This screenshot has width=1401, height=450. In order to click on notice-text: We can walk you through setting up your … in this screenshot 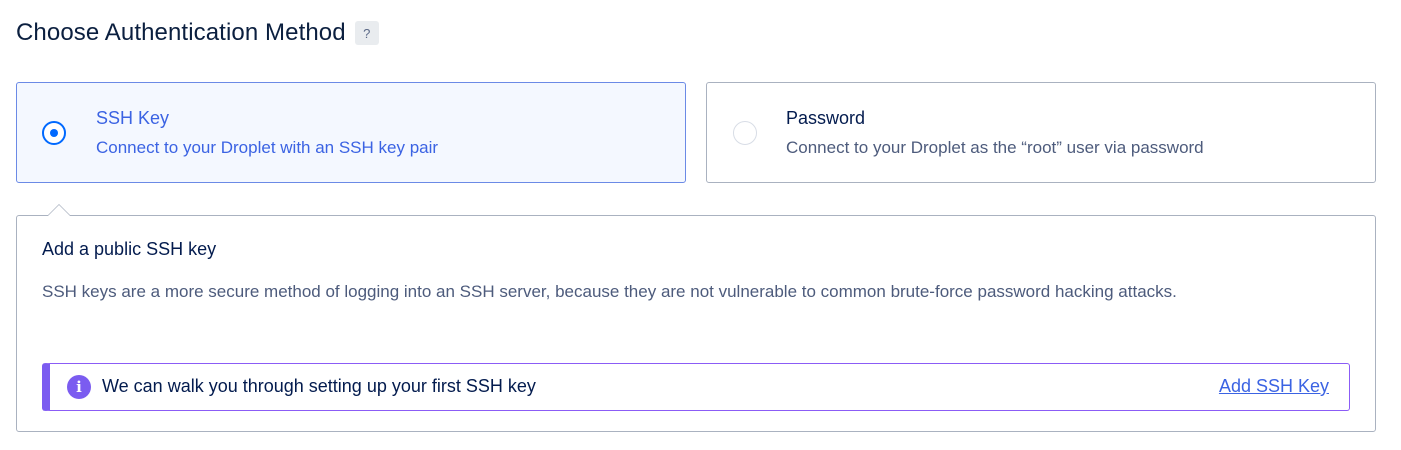, I will do `click(319, 386)`.